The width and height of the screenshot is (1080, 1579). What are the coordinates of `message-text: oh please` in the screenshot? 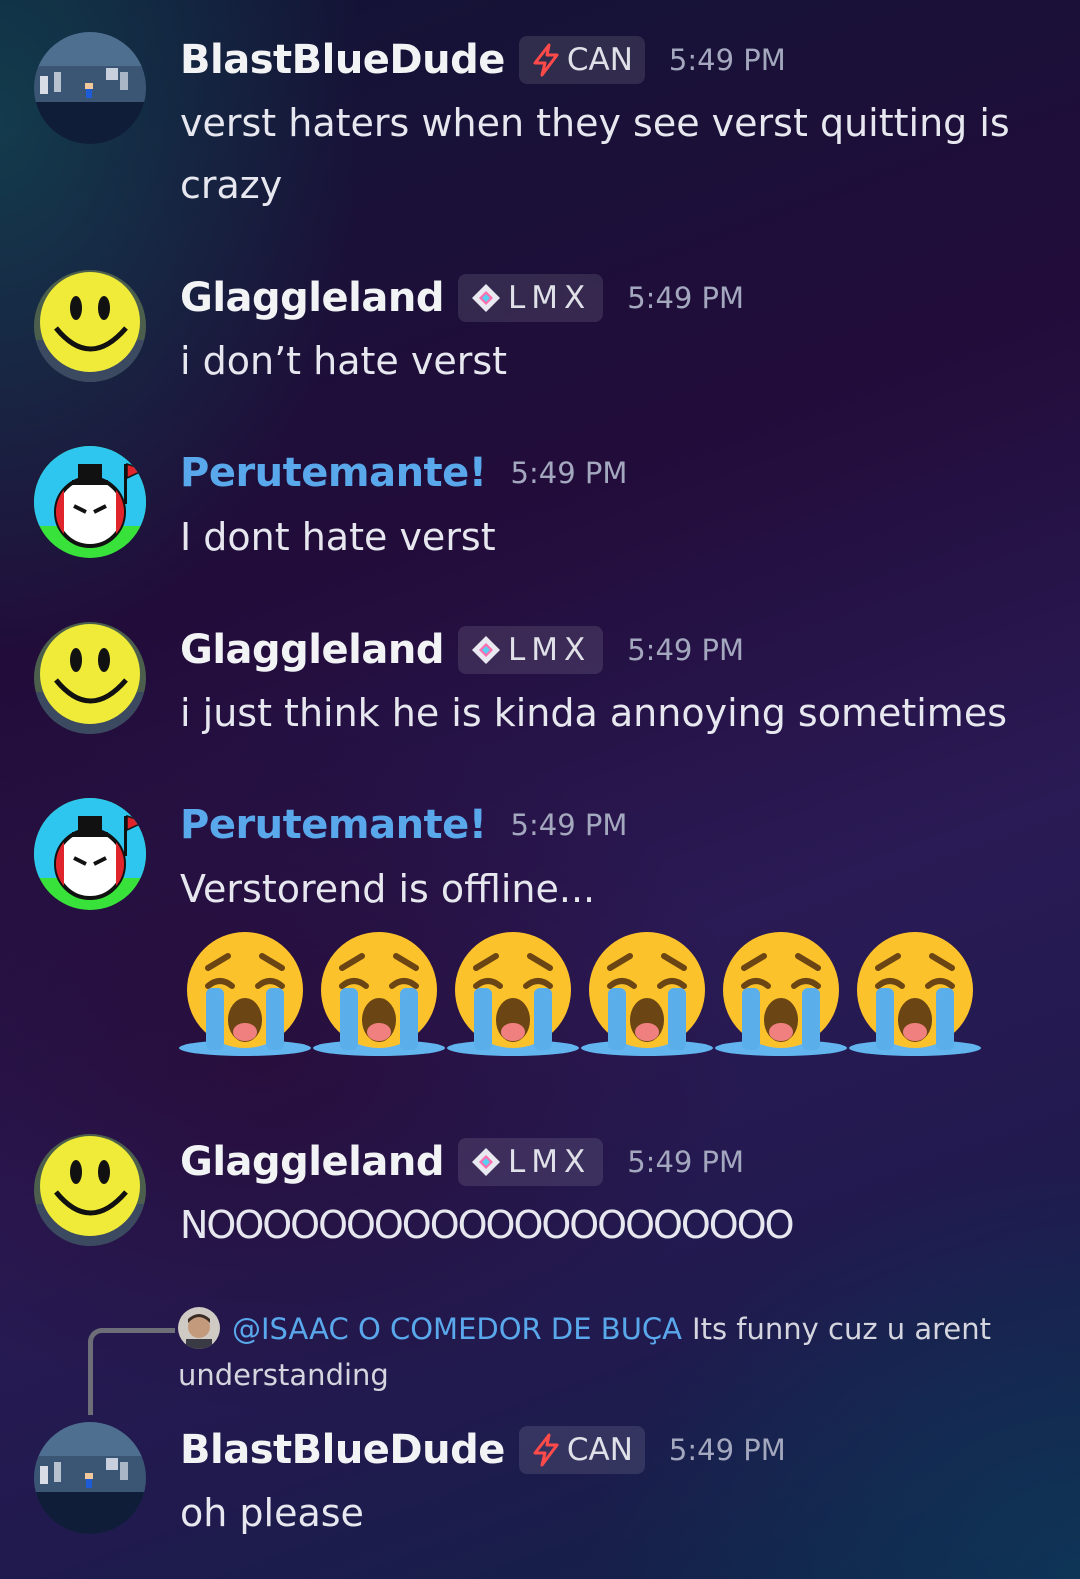 It's located at (272, 1513).